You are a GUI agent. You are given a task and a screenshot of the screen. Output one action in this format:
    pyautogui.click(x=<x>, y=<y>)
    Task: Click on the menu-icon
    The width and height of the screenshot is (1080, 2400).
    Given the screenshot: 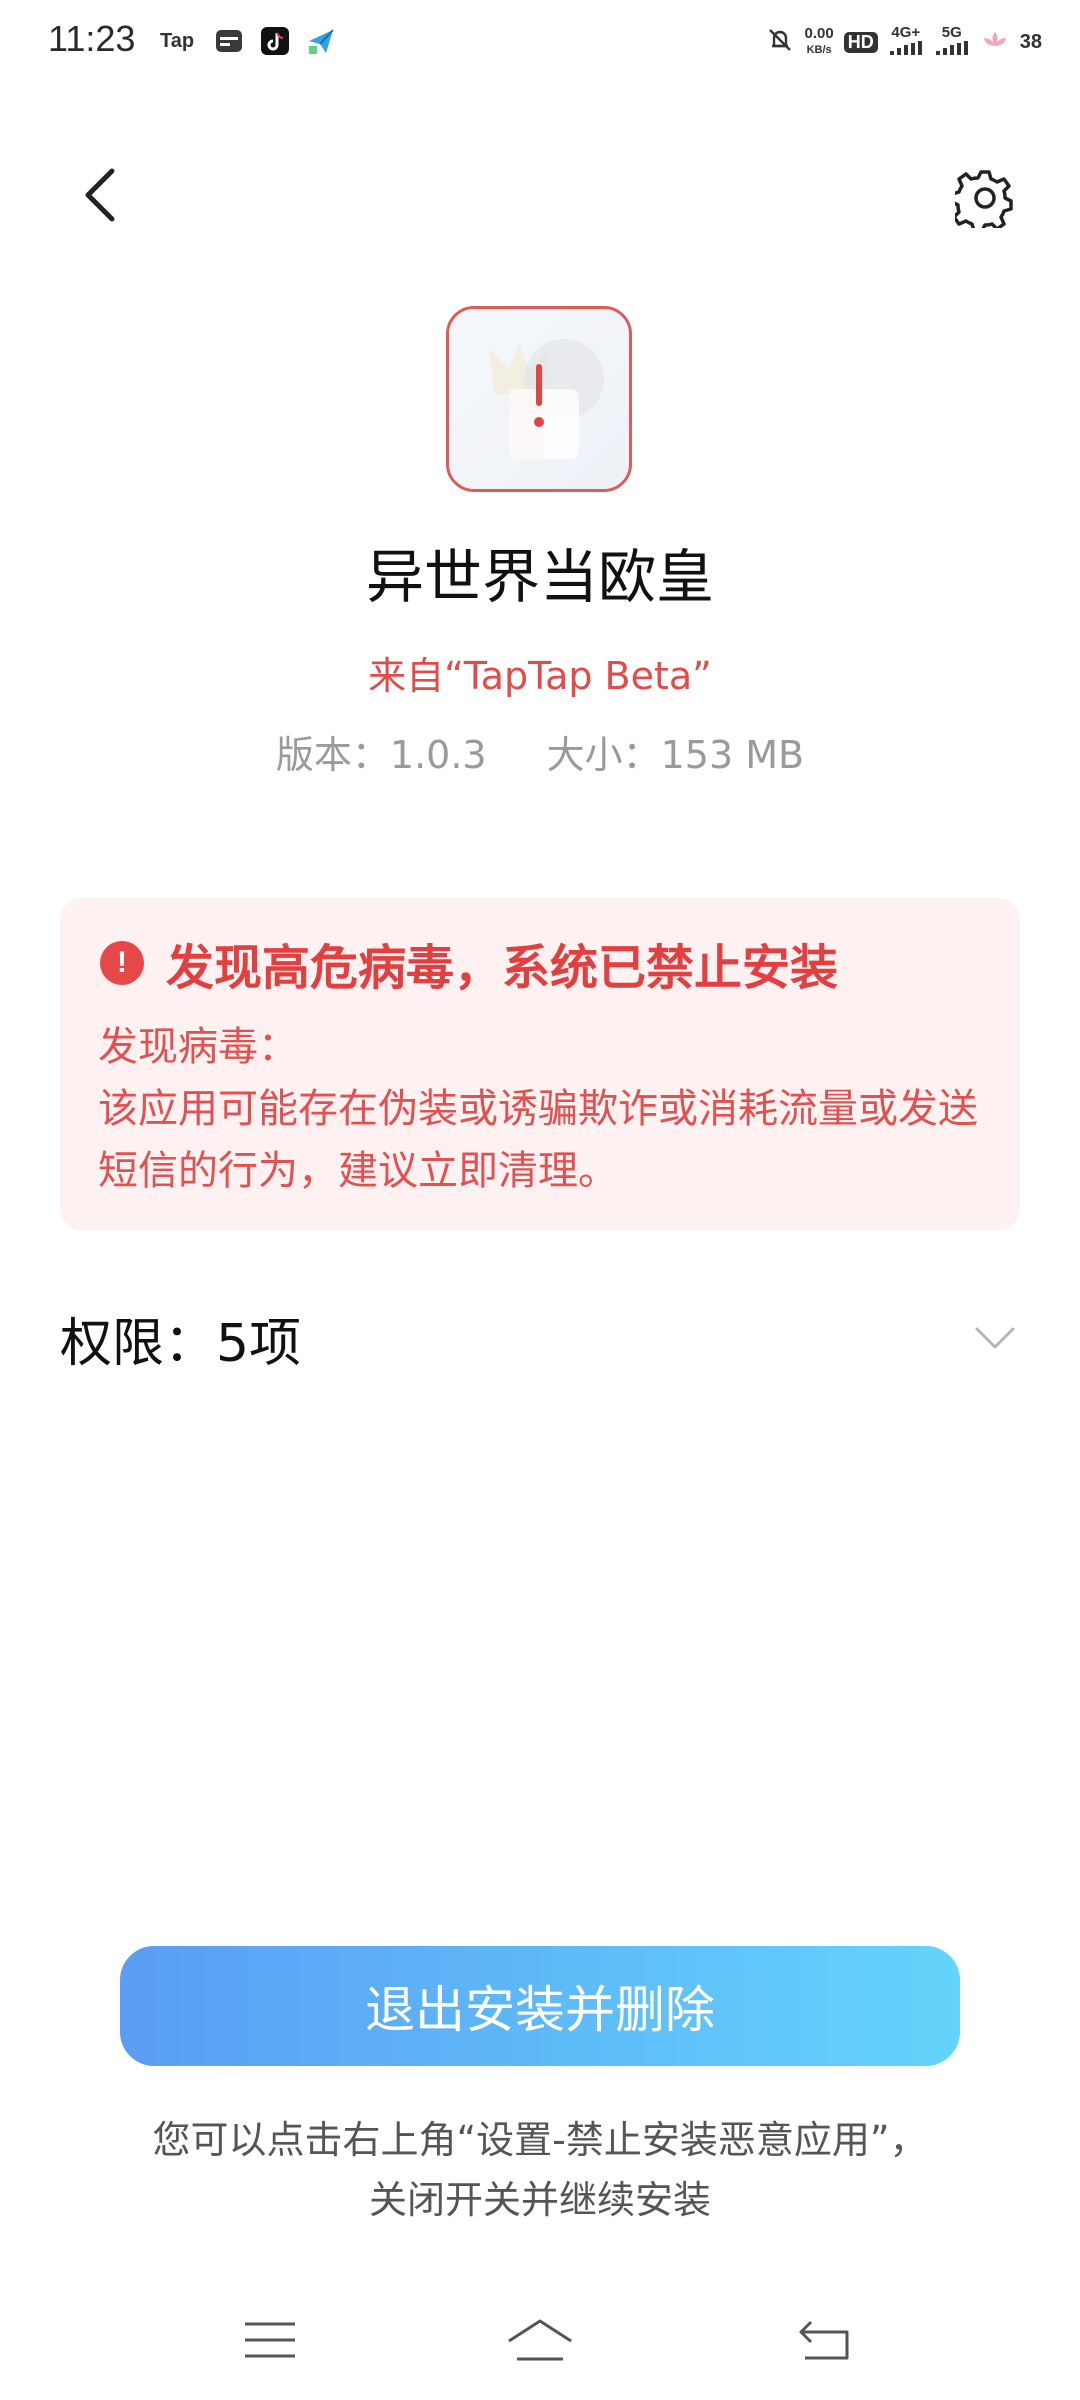 What is the action you would take?
    pyautogui.click(x=270, y=2340)
    